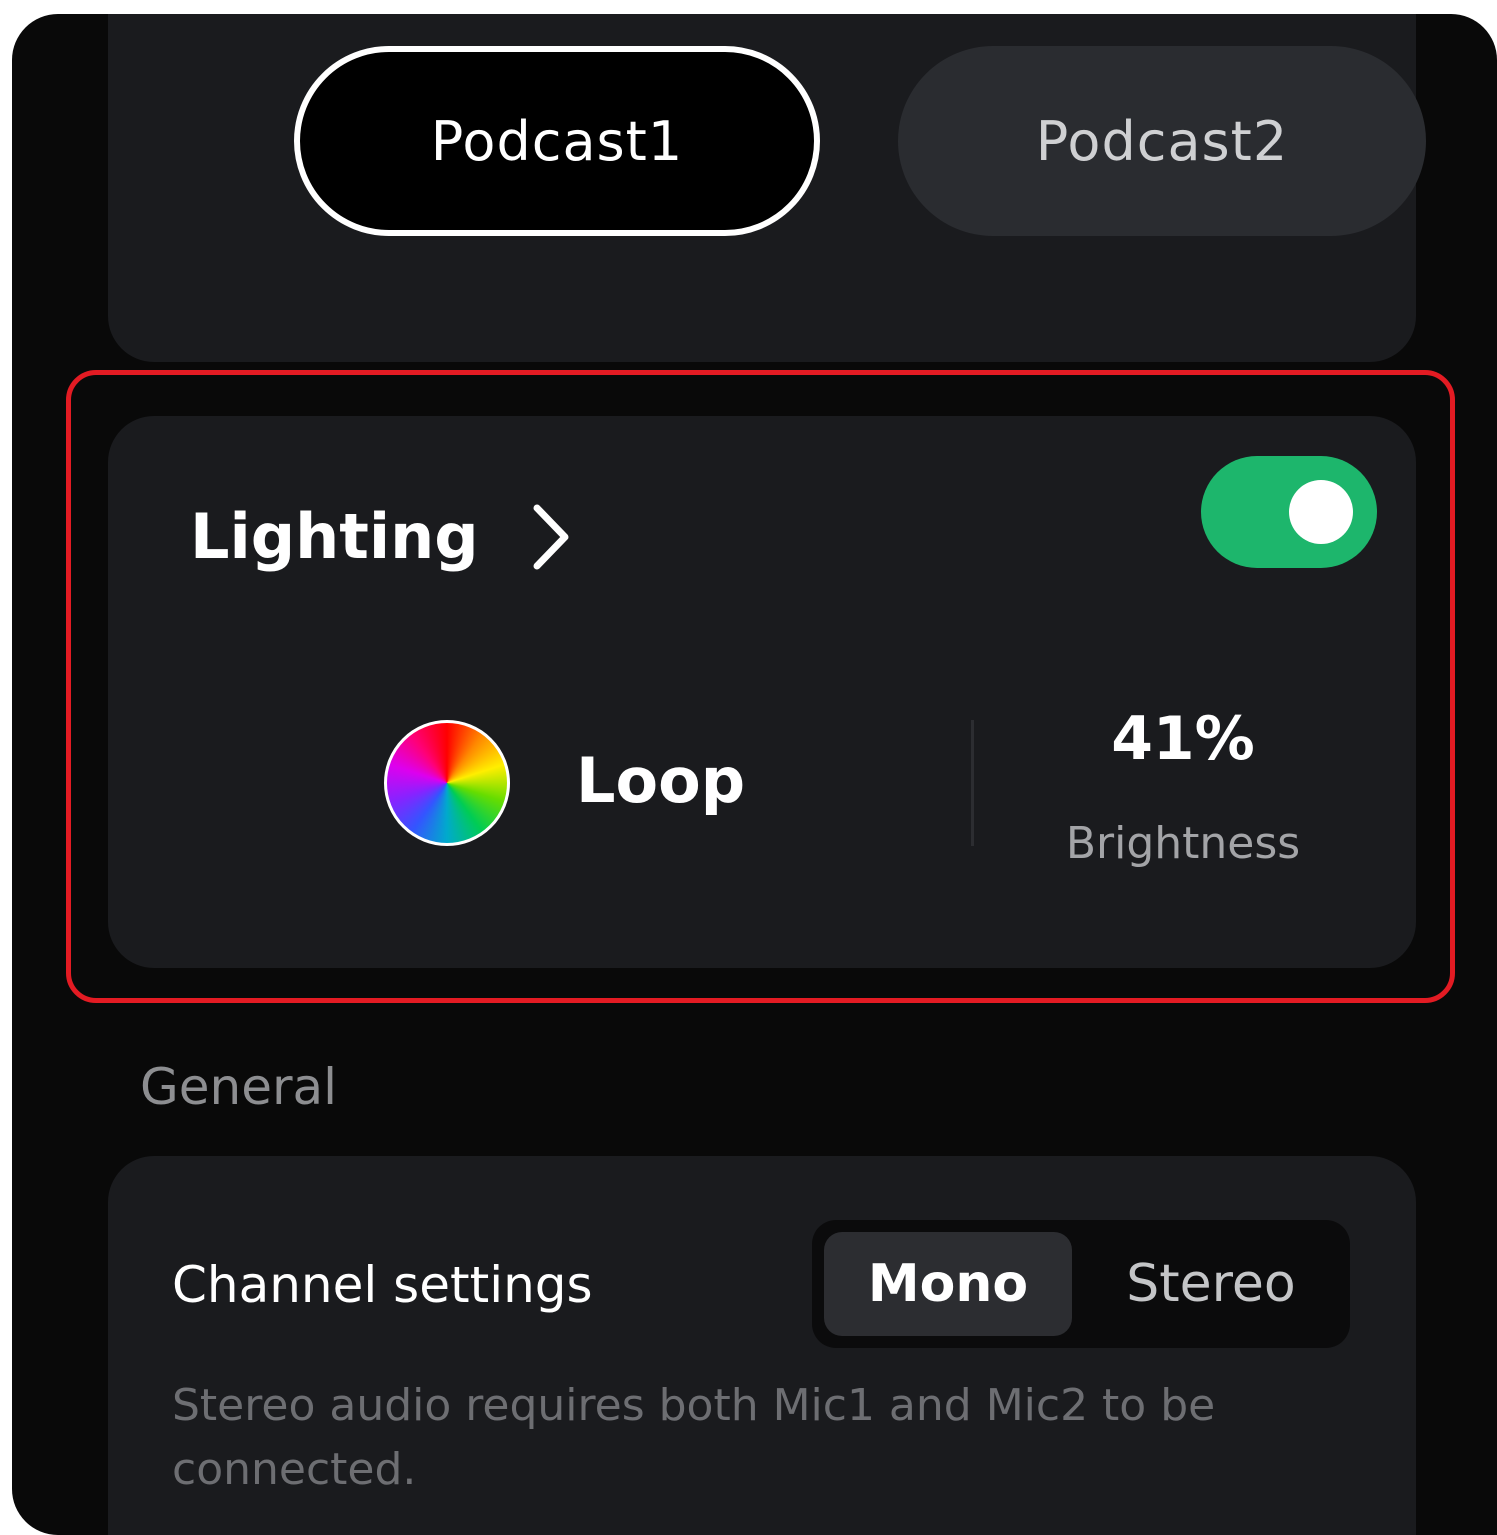 This screenshot has width=1497, height=1535. Describe the element at coordinates (1321, 512) in the screenshot. I see `toggle-knob` at that location.